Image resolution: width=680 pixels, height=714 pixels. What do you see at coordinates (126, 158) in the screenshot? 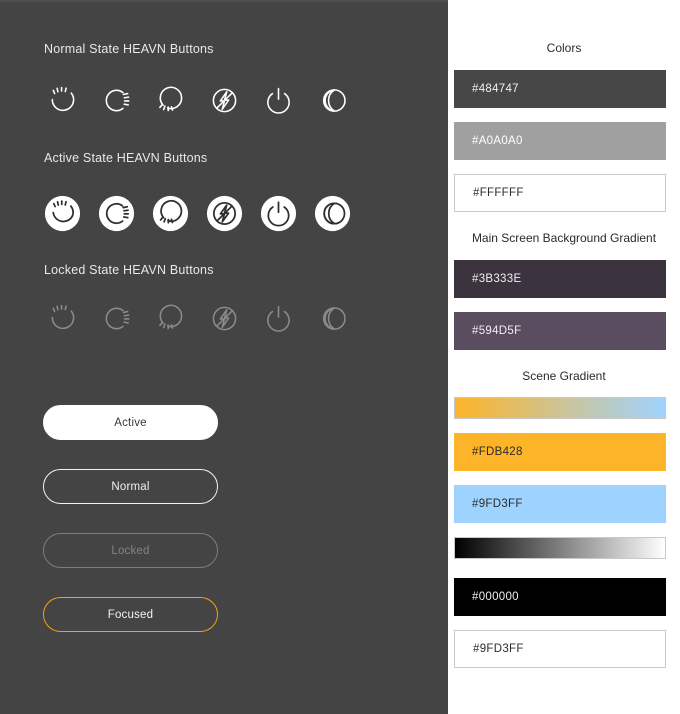
I see `section-title-active: Active State HEAVN Buttons` at bounding box center [126, 158].